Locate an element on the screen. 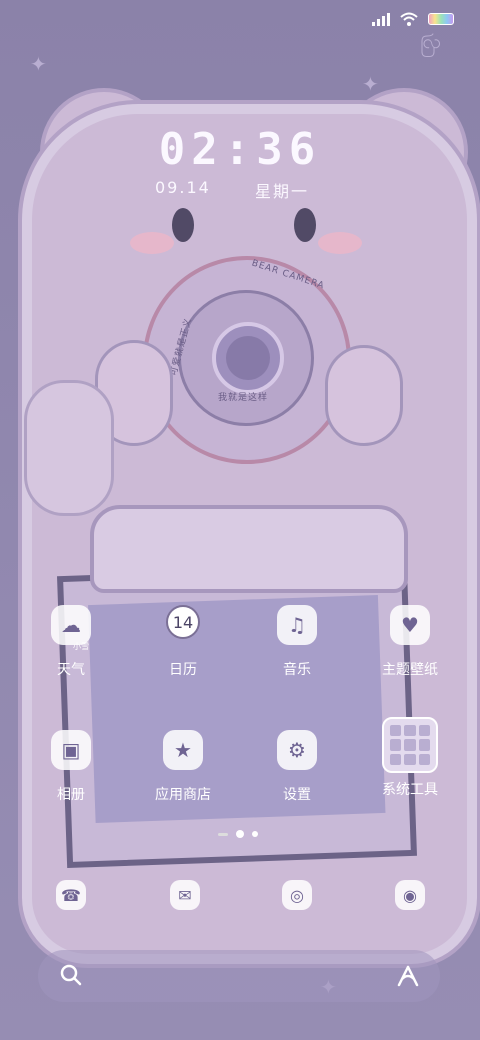 Image resolution: width=480 pixels, height=1040 pixels. camera-lens is located at coordinates (248, 358).